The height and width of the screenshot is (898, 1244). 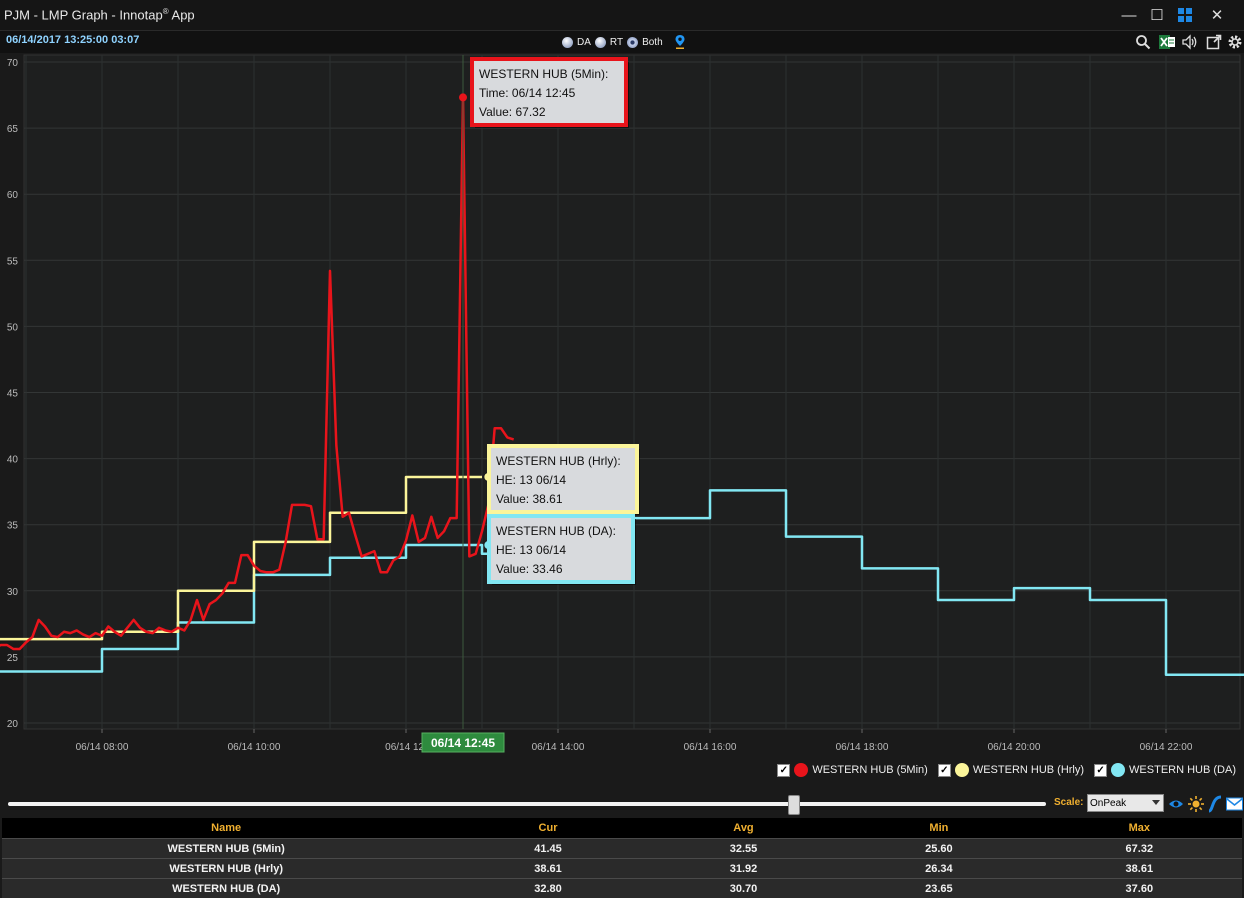 I want to click on crosshair-time-text: 06/14 12:45, so click(x=463, y=743).